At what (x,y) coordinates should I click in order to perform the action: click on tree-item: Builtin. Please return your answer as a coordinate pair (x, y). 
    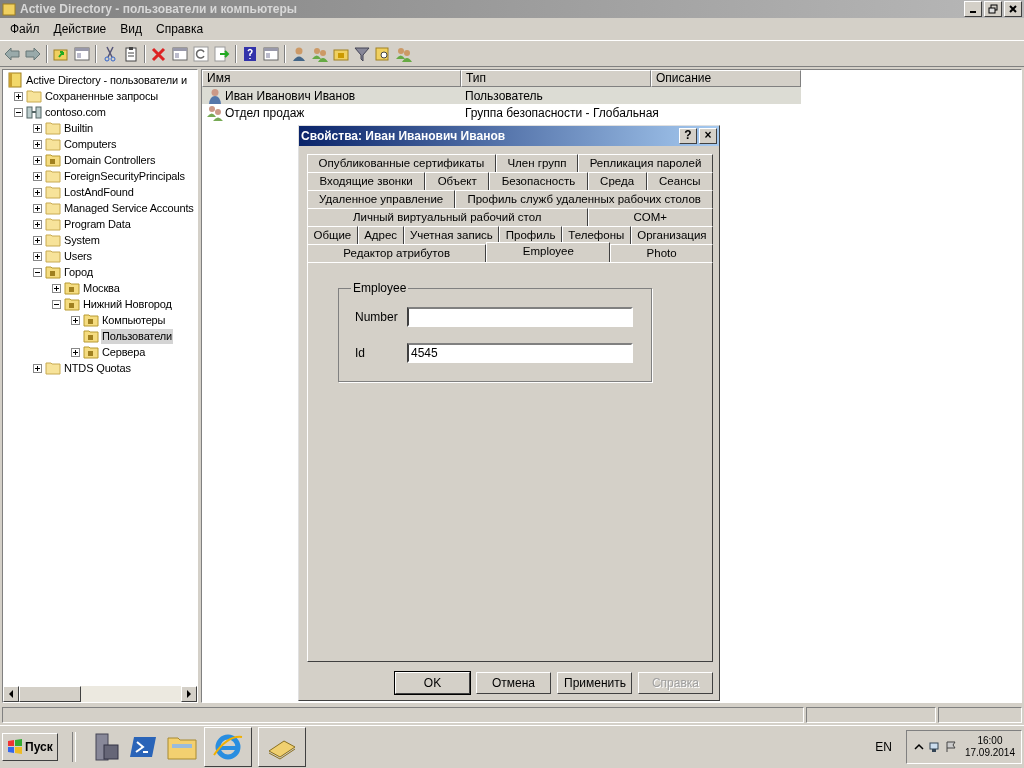
    Looking at the image, I should click on (78, 128).